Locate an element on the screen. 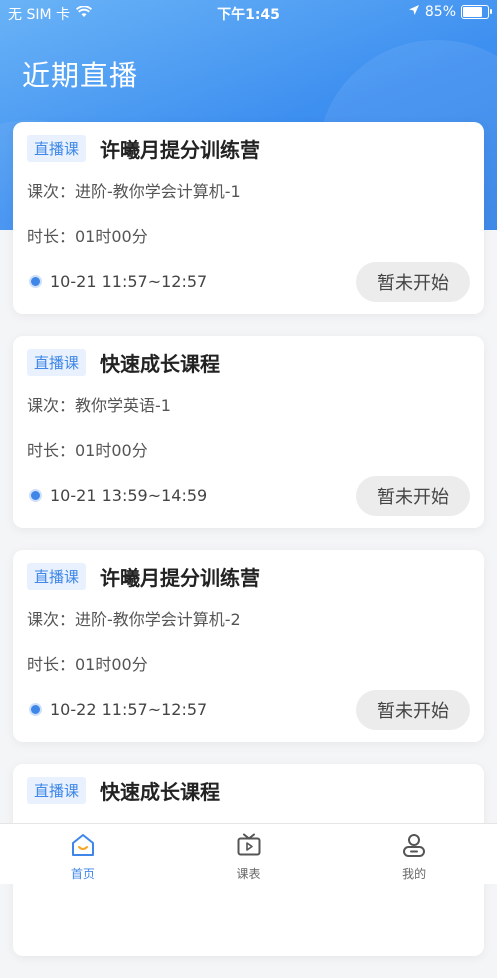 The width and height of the screenshot is (497, 978). course-time: 10-22 11:57~12:57 is located at coordinates (129, 709).